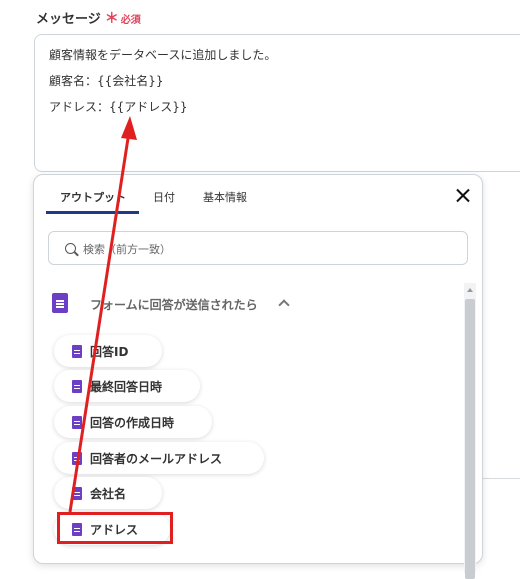 Image resolution: width=520 pixels, height=579 pixels. I want to click on field-label: メッセージ＊必須, so click(88, 18).